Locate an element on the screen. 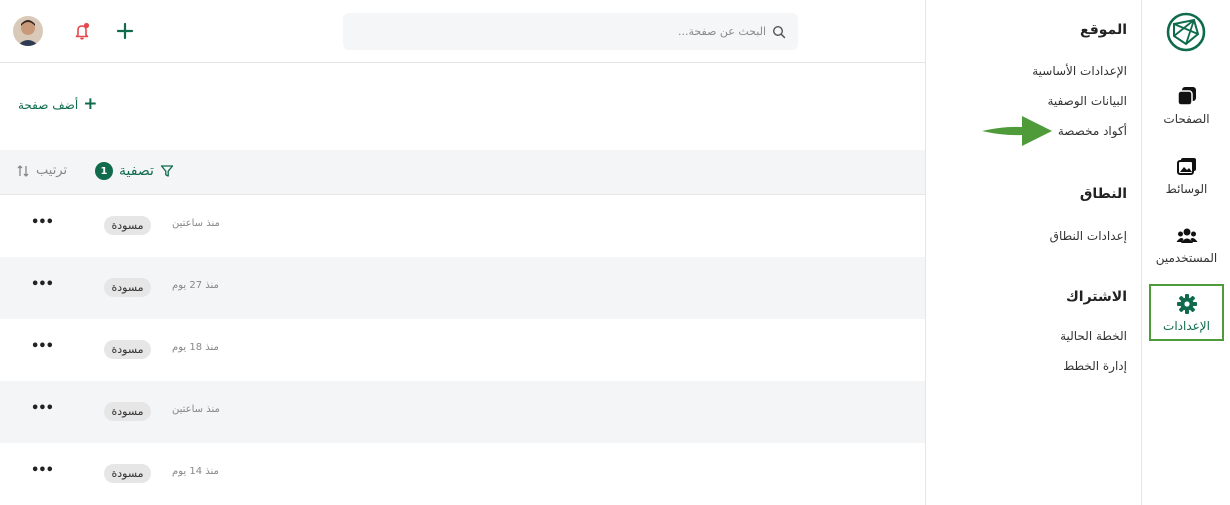  sidebar-item-pages: الصفحات is located at coordinates (1186, 106).